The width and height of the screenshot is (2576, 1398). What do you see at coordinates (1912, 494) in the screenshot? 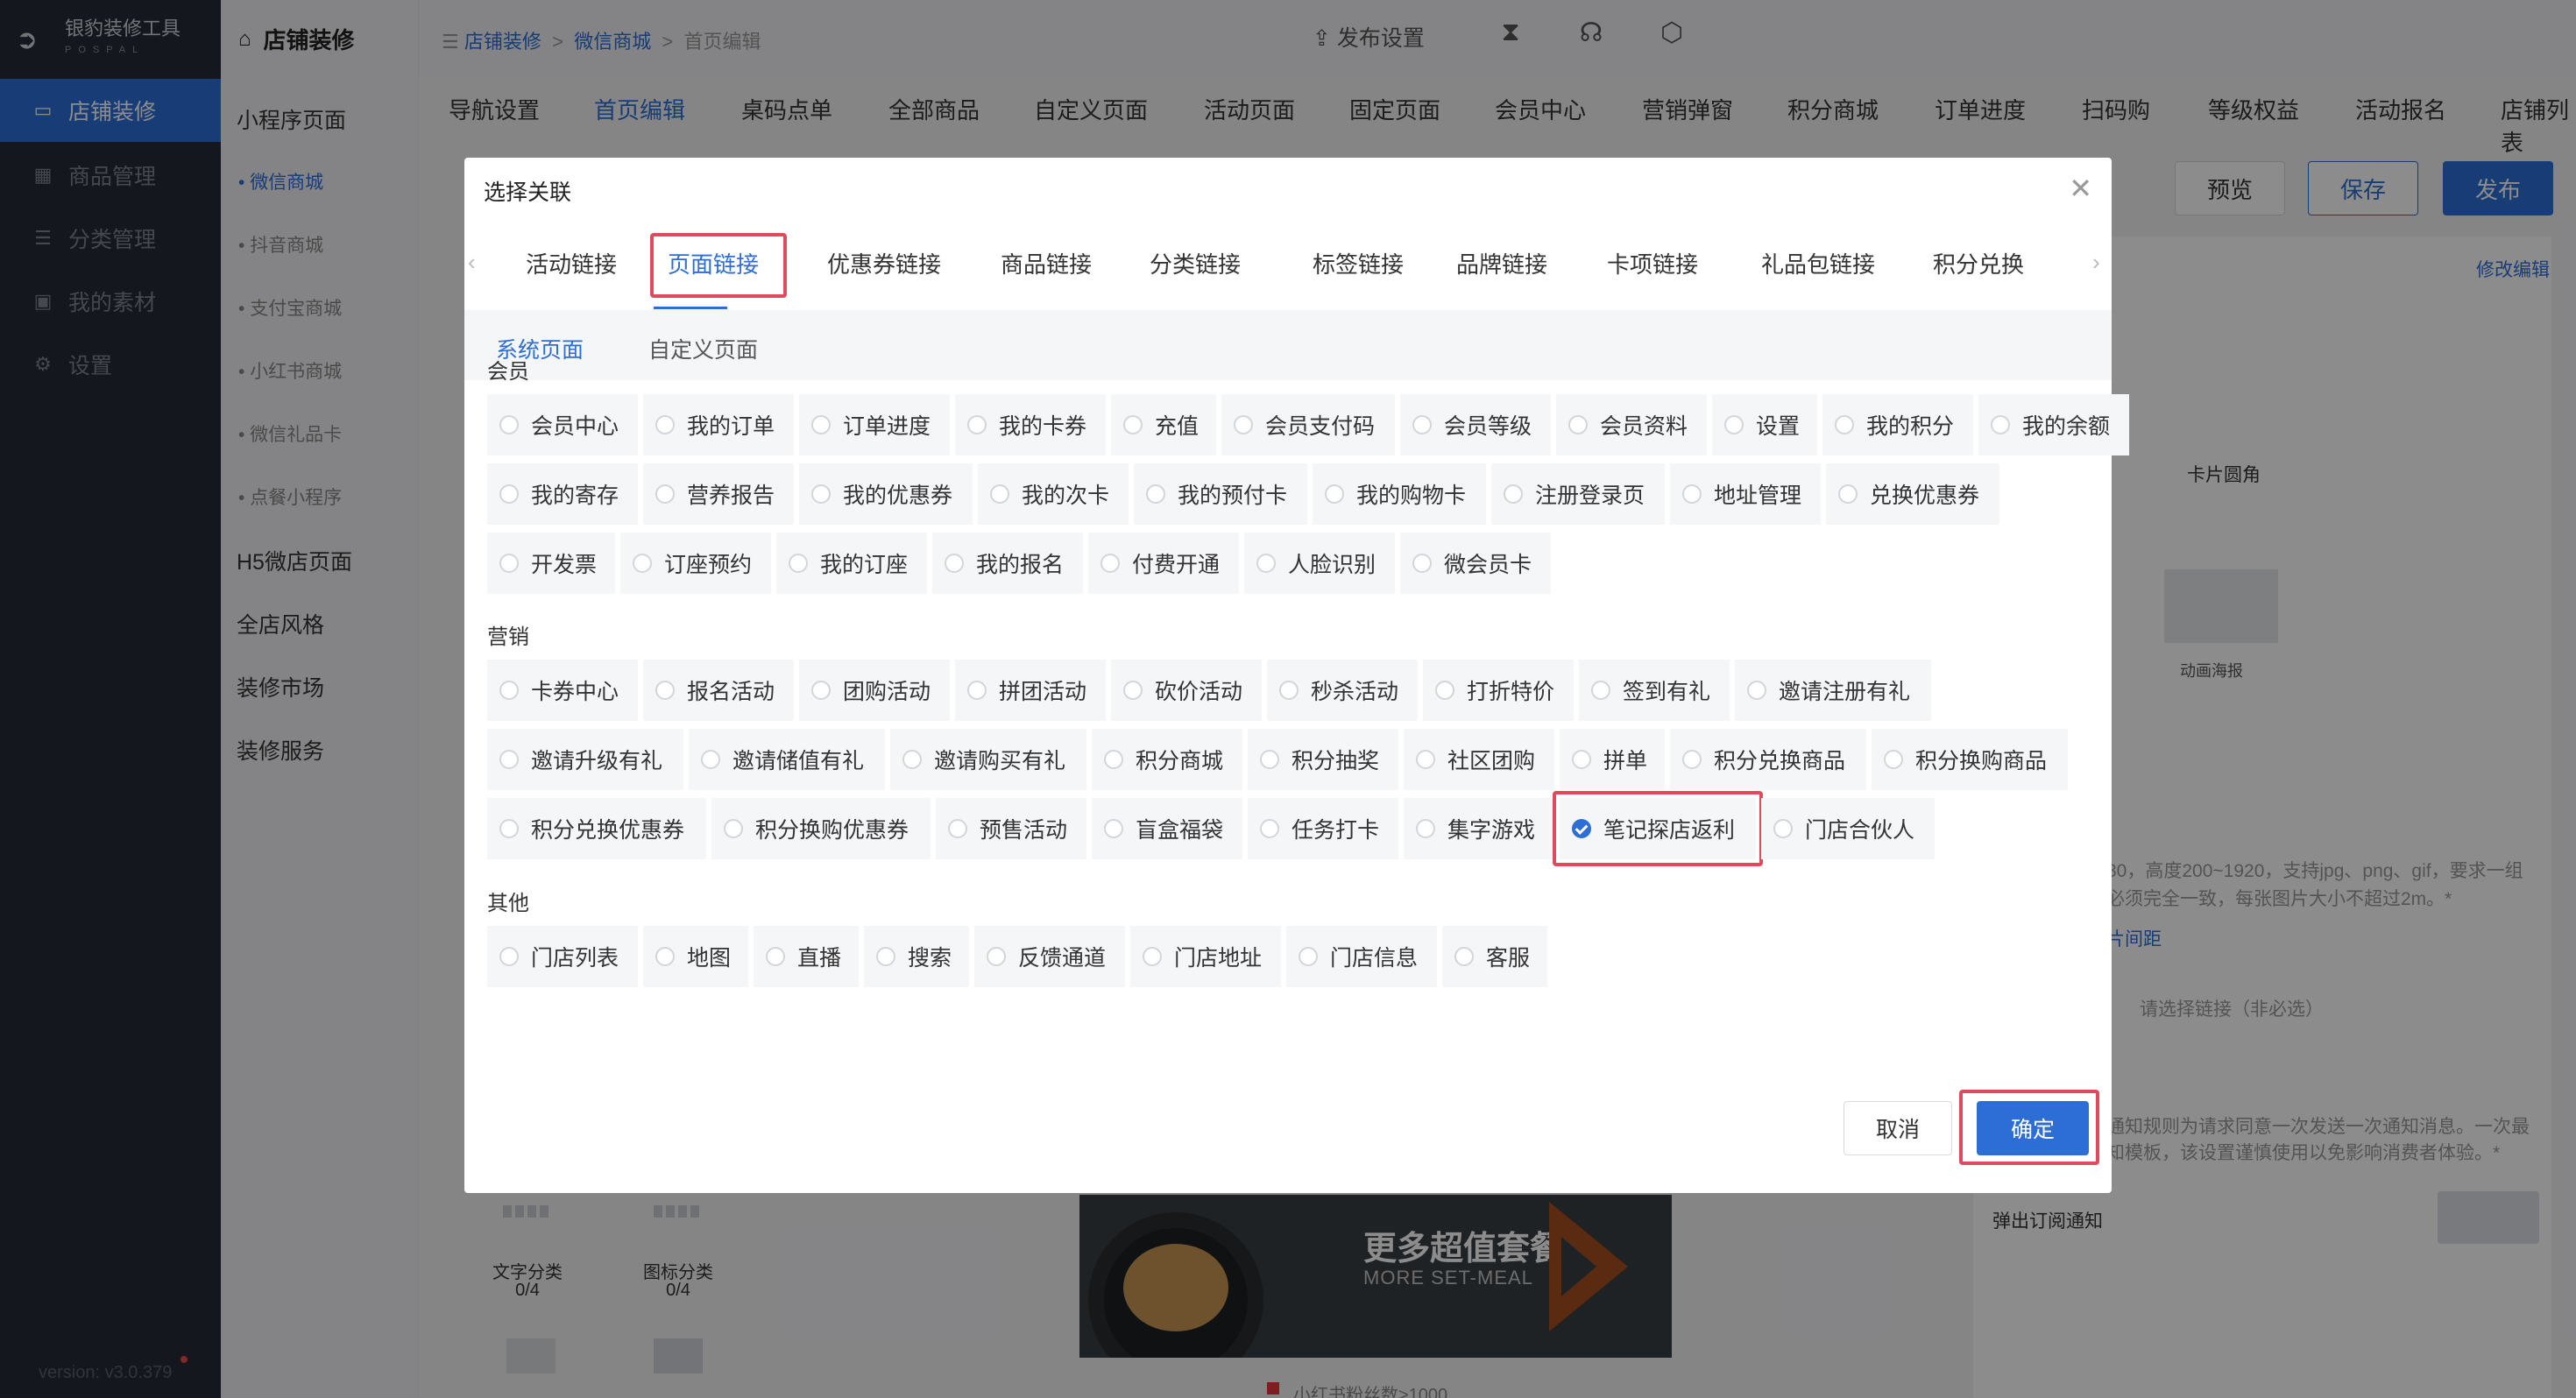
I see `radio-option: 兑换优惠券` at bounding box center [1912, 494].